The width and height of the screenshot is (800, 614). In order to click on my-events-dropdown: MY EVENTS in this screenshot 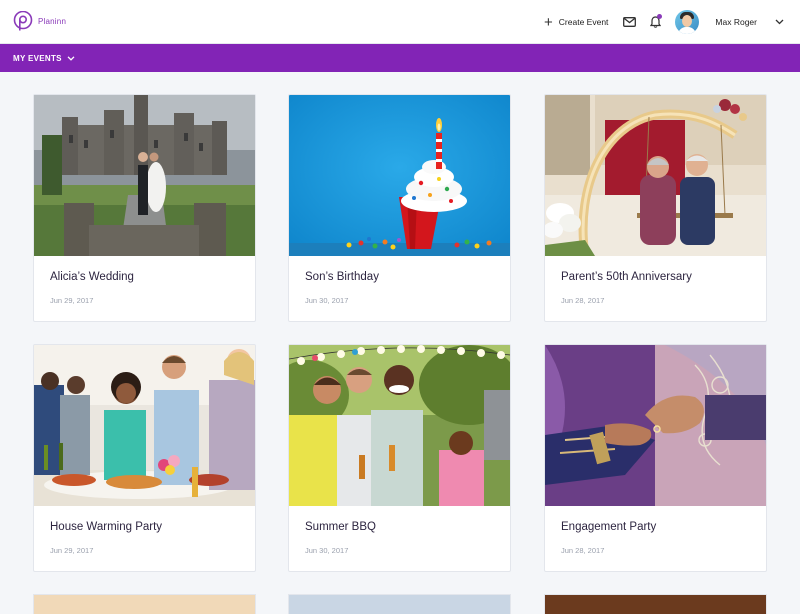, I will do `click(44, 58)`.